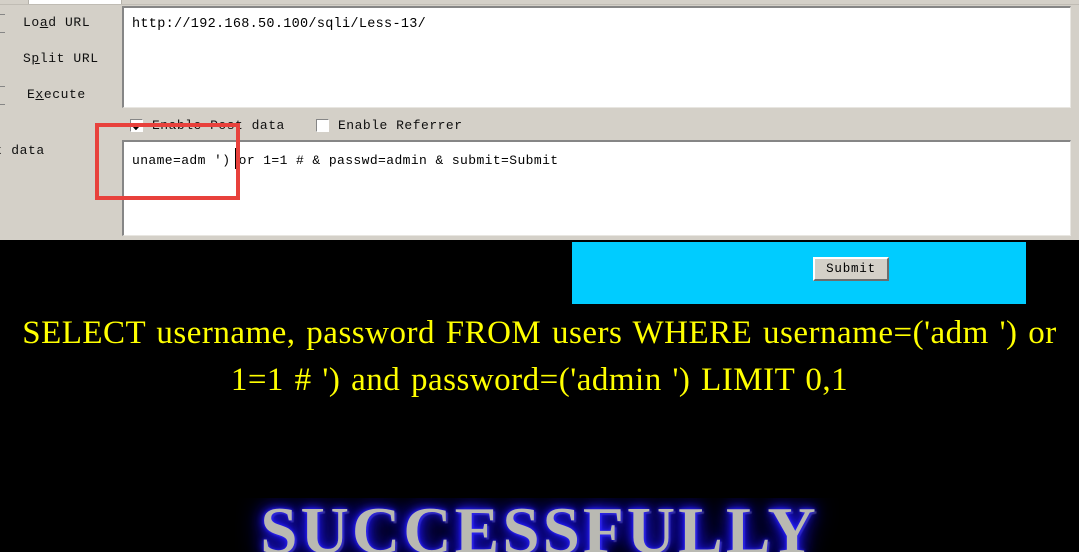 This screenshot has height=552, width=1079. What do you see at coordinates (851, 269) in the screenshot?
I see `submit-button: Submit` at bounding box center [851, 269].